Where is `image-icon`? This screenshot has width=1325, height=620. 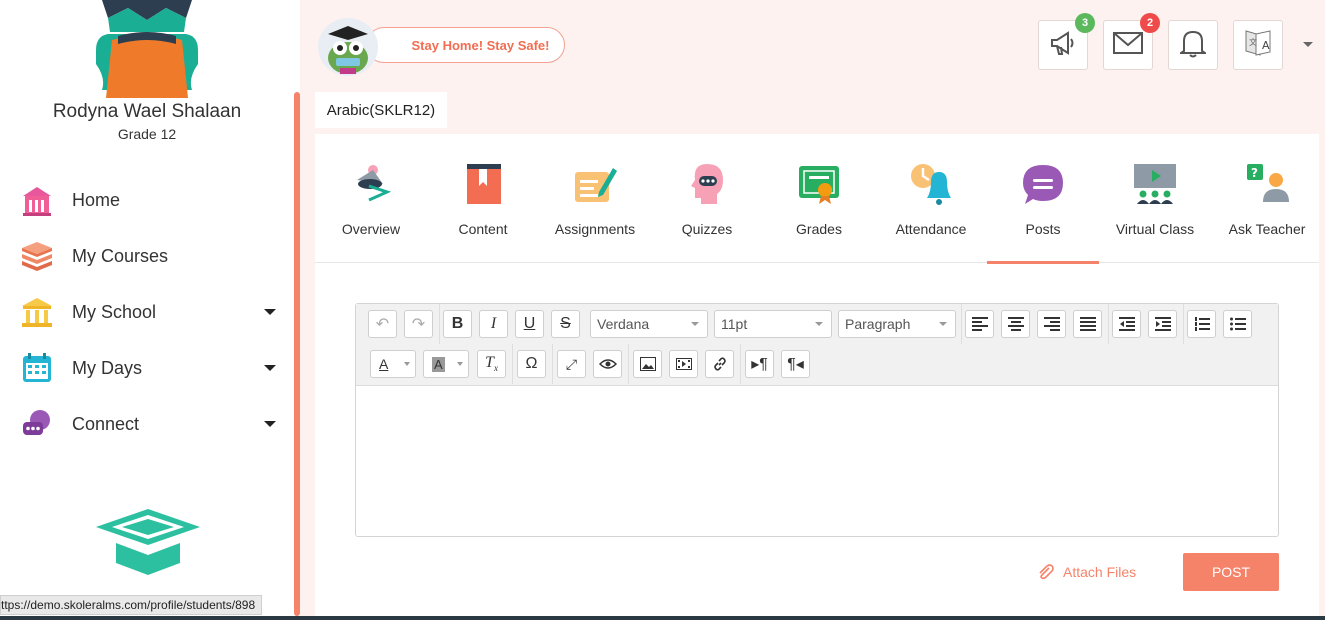
image-icon is located at coordinates (647, 364).